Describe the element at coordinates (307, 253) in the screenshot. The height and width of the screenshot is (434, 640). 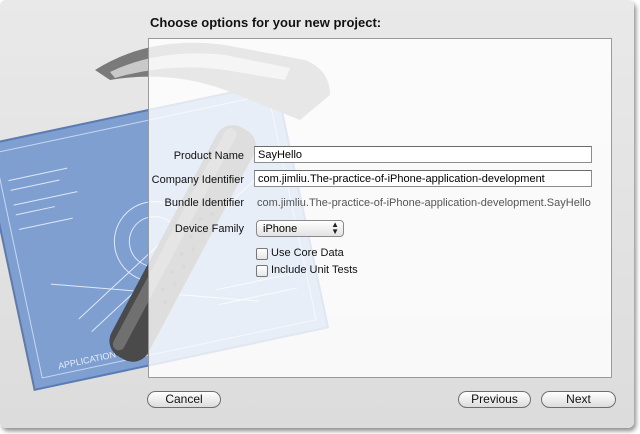
I see `use-core-data-label: Use Core Data` at that location.